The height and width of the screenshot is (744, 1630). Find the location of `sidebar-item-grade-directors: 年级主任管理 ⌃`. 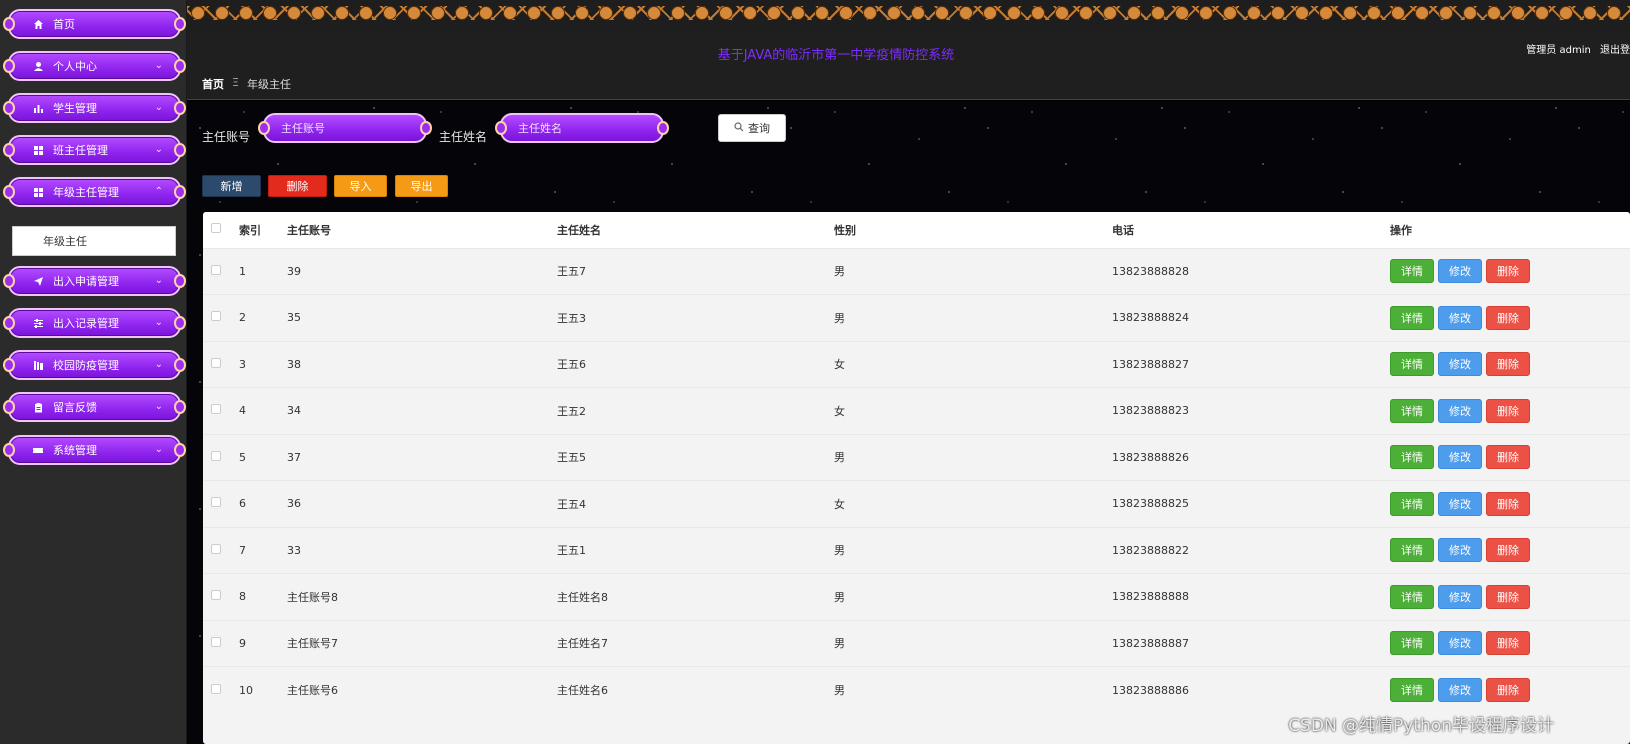

sidebar-item-grade-directors: 年级主任管理 ⌃ is located at coordinates (94, 192).